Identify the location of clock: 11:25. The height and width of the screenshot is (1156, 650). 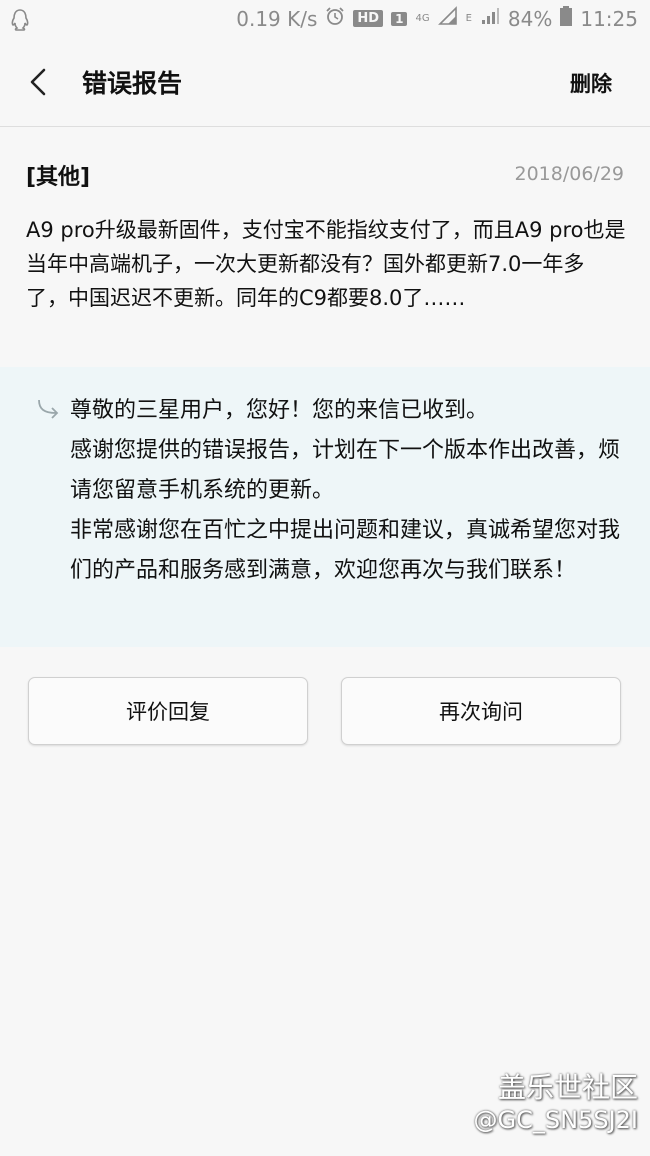
(609, 18).